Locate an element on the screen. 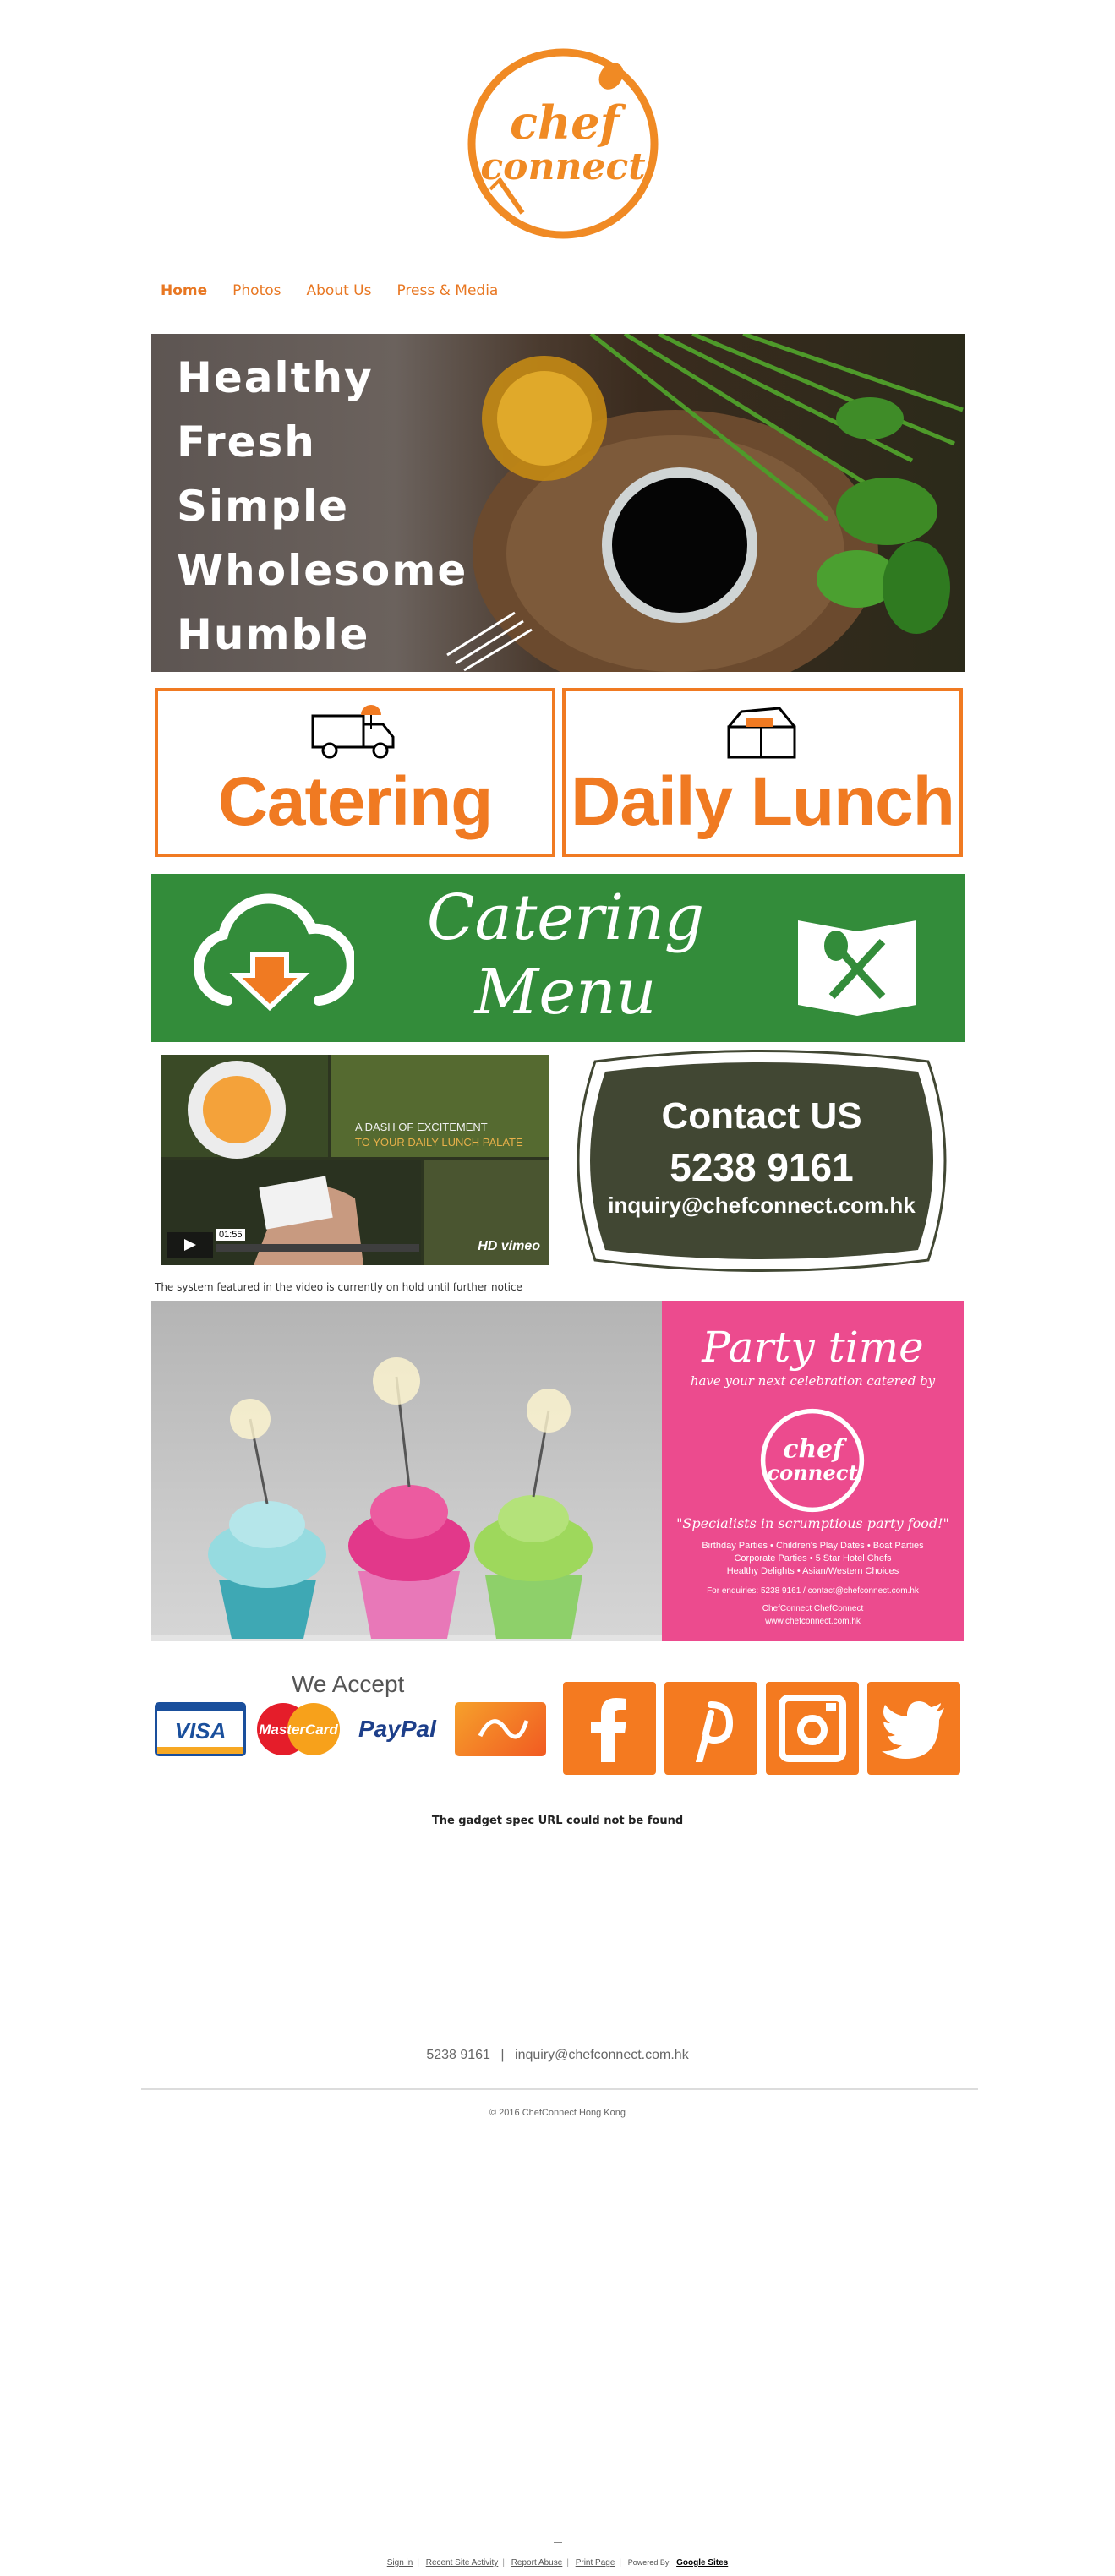  party-logo-connect: connect is located at coordinates (812, 1472).